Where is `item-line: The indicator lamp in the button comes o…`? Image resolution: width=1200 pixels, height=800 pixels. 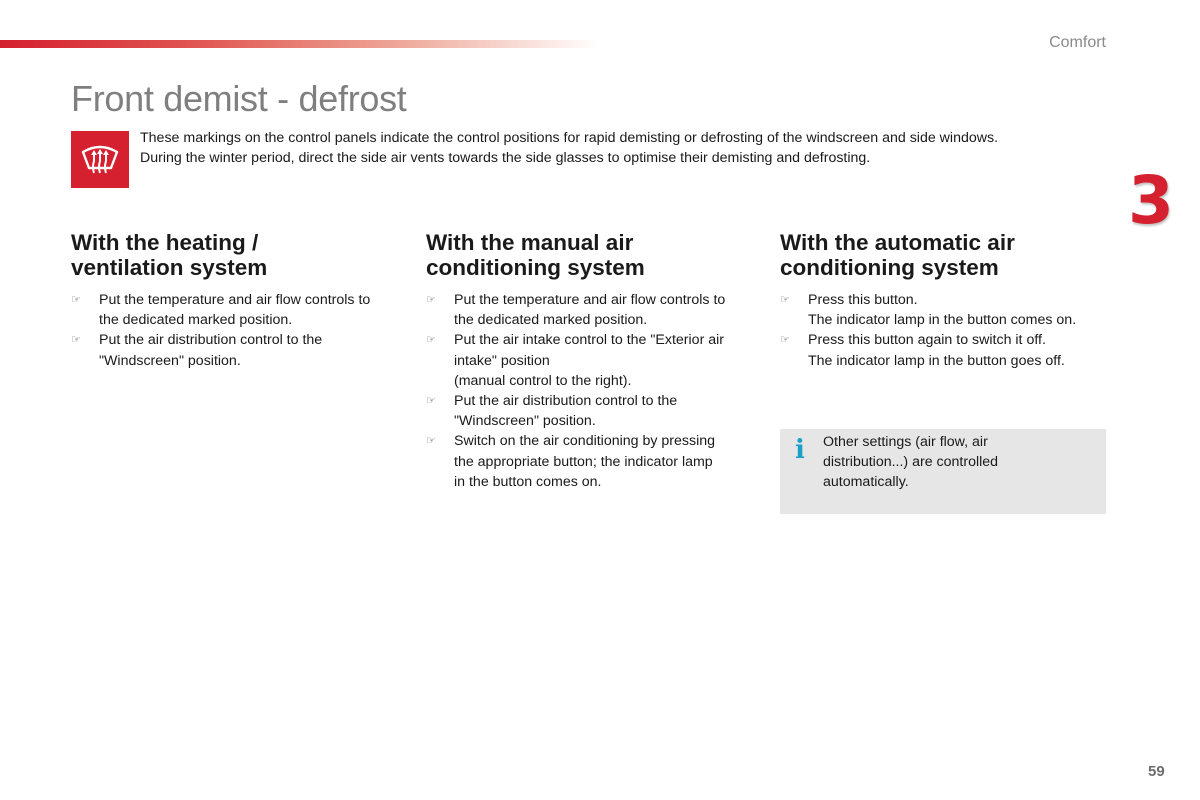
item-line: The indicator lamp in the button comes o… is located at coordinates (942, 320).